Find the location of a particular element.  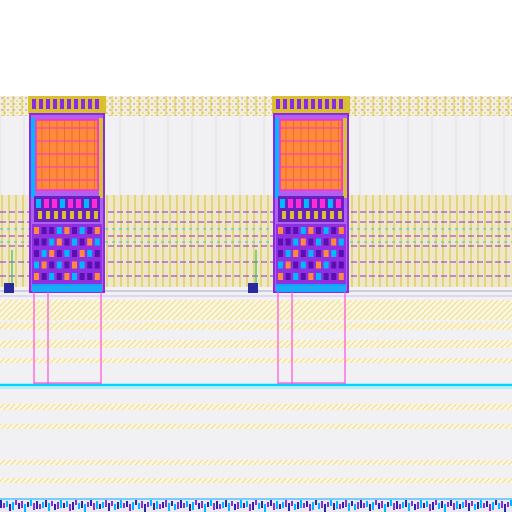

side-rail is located at coordinates (345, 158).